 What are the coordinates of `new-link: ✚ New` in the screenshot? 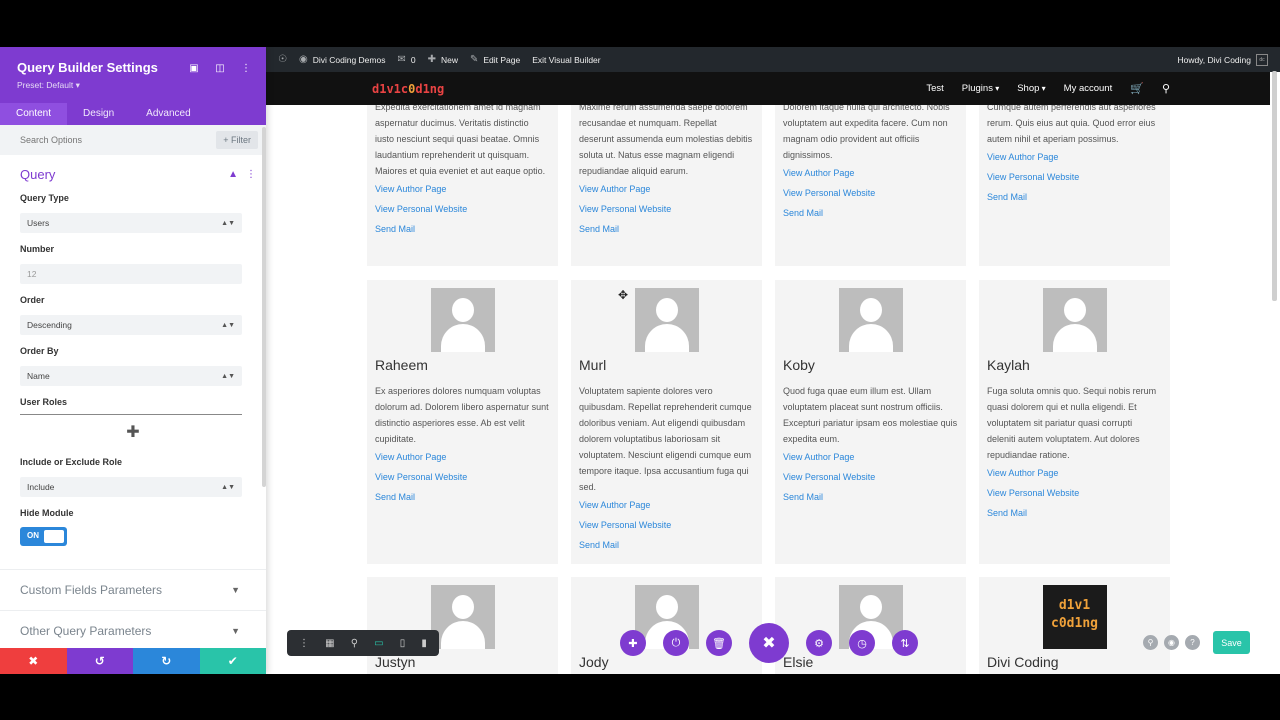 It's located at (443, 59).